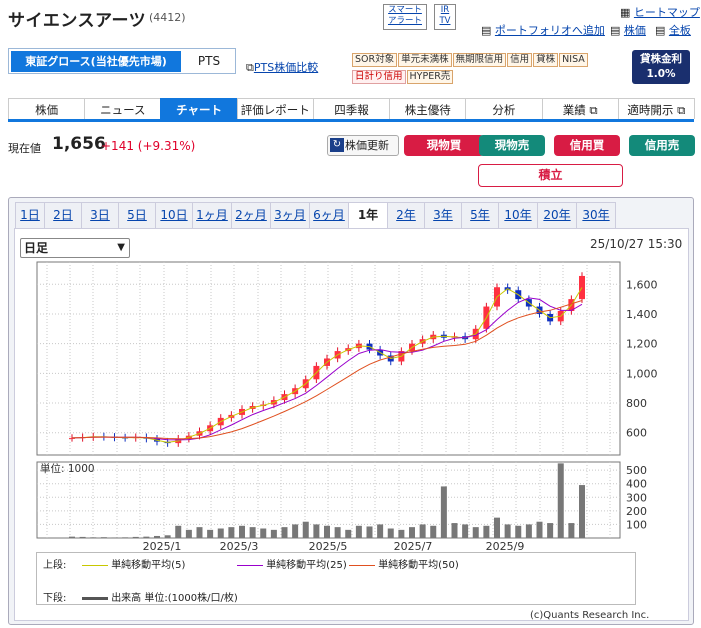 The height and width of the screenshot is (628, 701). I want to click on volume-tick-label: 300, so click(636, 497).